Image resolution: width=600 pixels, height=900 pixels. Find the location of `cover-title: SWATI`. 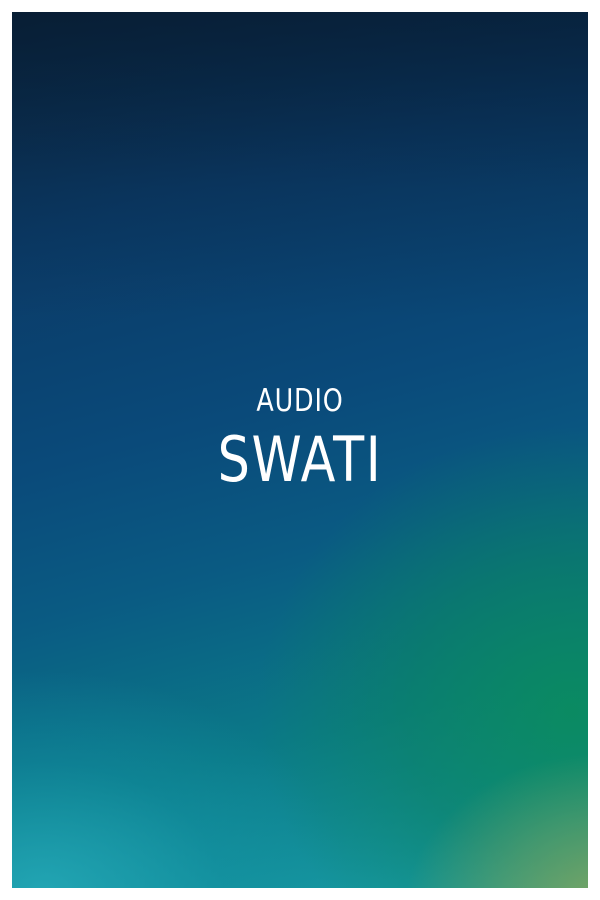

cover-title: SWATI is located at coordinates (300, 459).